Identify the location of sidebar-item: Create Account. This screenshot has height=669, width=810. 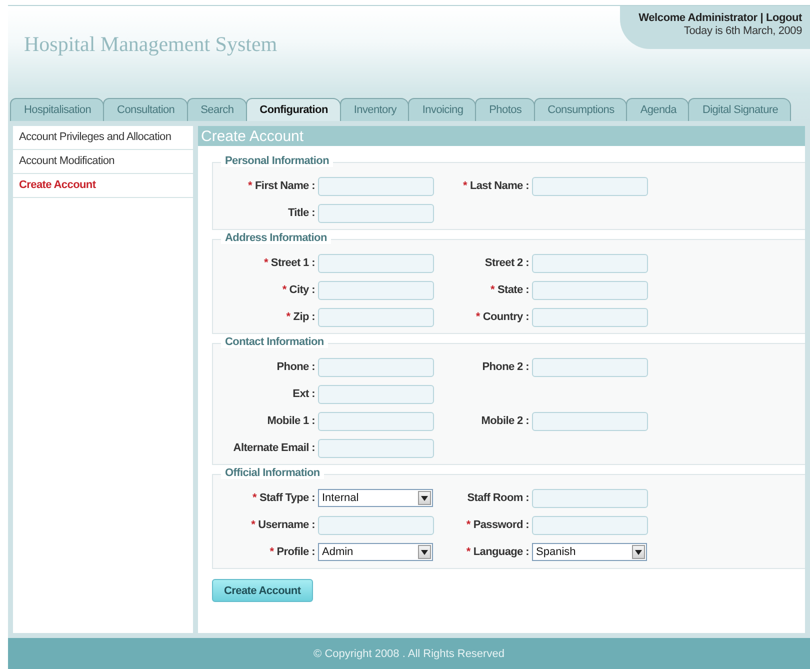
(103, 186).